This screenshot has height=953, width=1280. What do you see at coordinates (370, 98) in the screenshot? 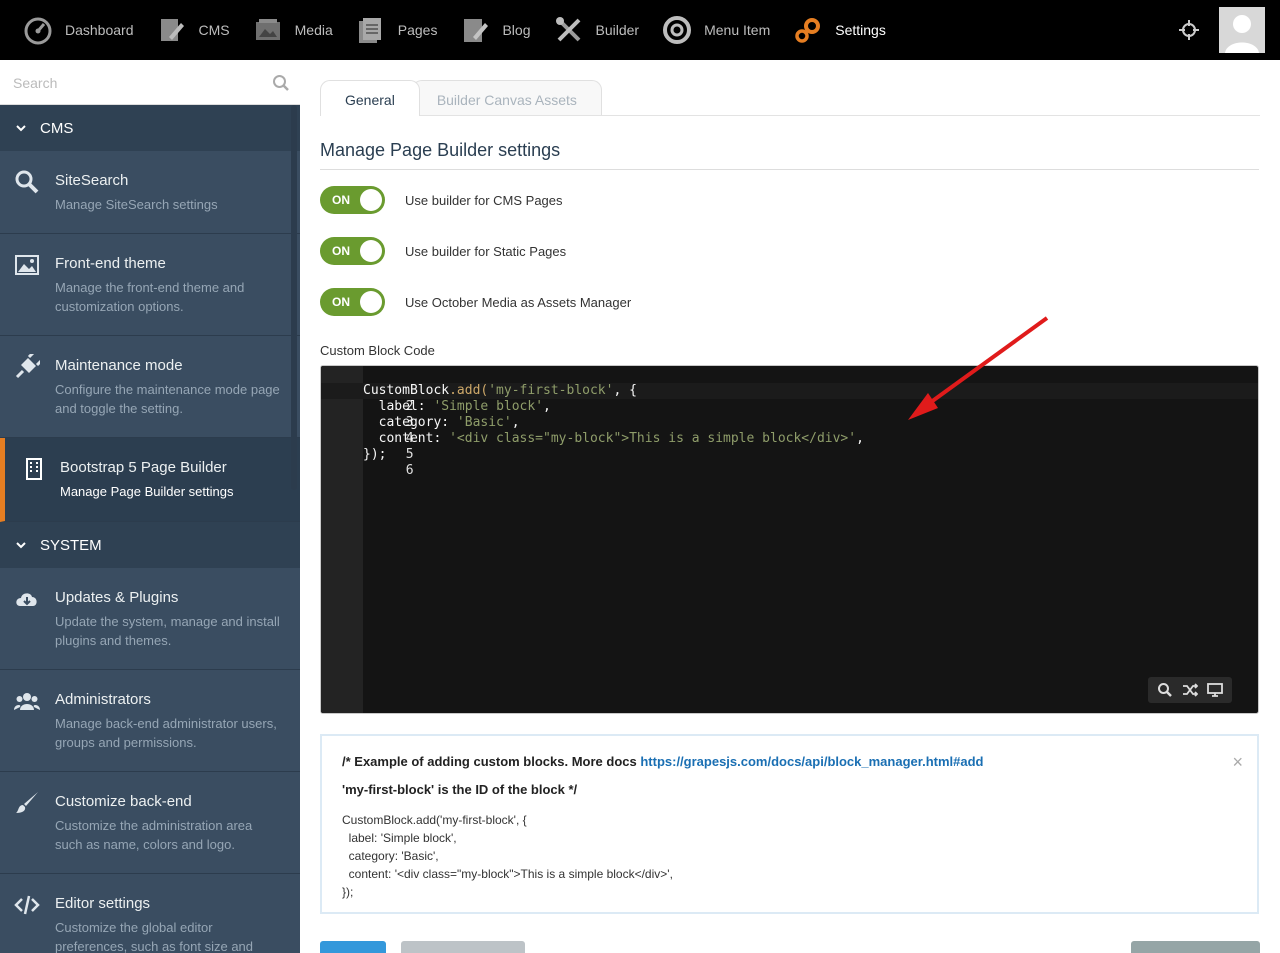
I see `tab-general: General` at bounding box center [370, 98].